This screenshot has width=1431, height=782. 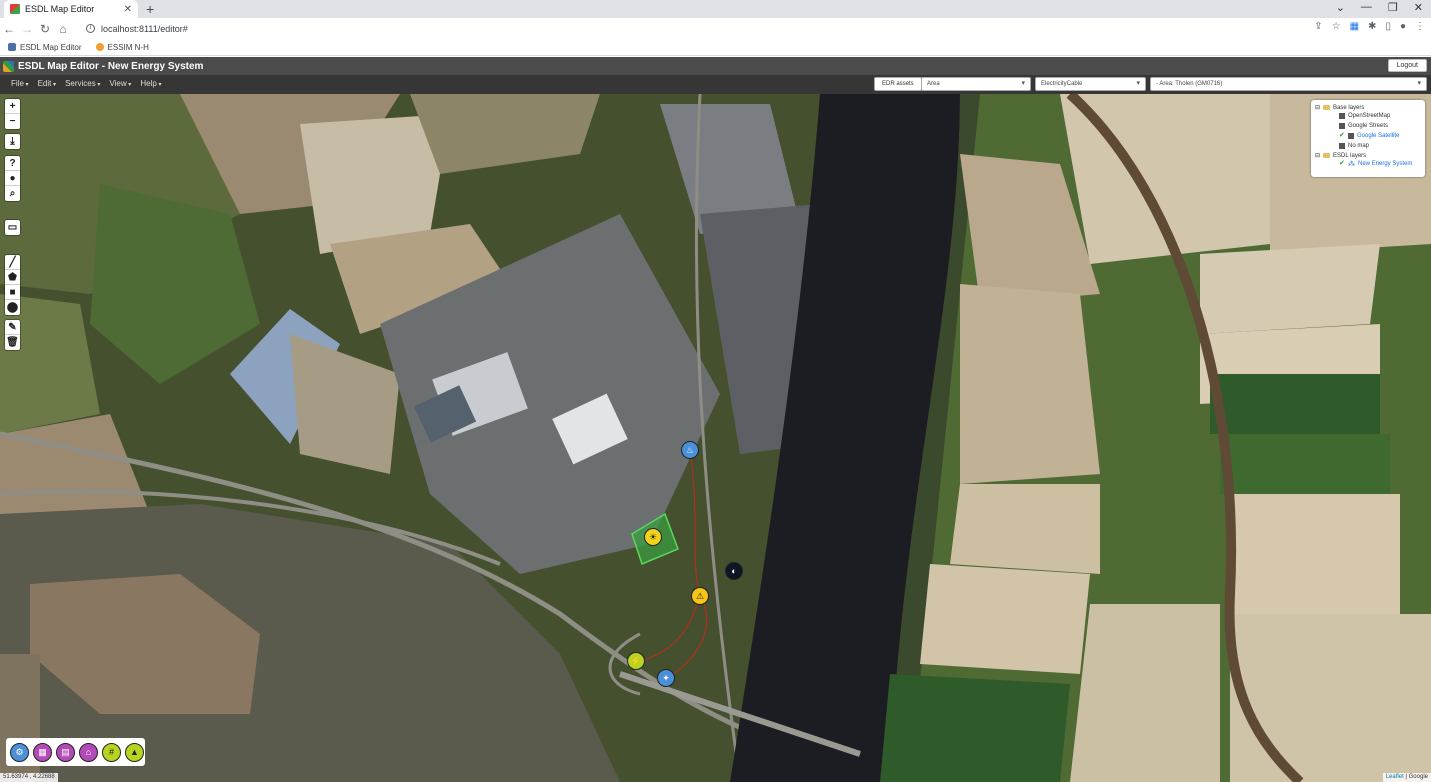 I want to click on storage-marker-icon: ◐, so click(x=734, y=571).